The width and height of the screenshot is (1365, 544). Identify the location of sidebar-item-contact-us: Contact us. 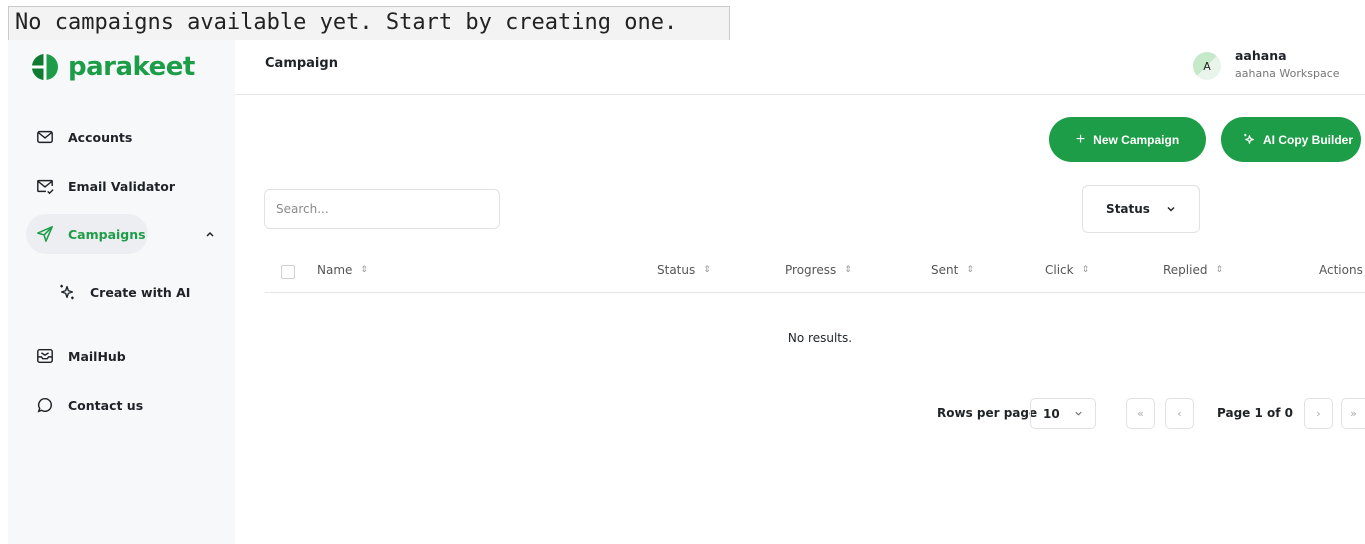
(84, 405).